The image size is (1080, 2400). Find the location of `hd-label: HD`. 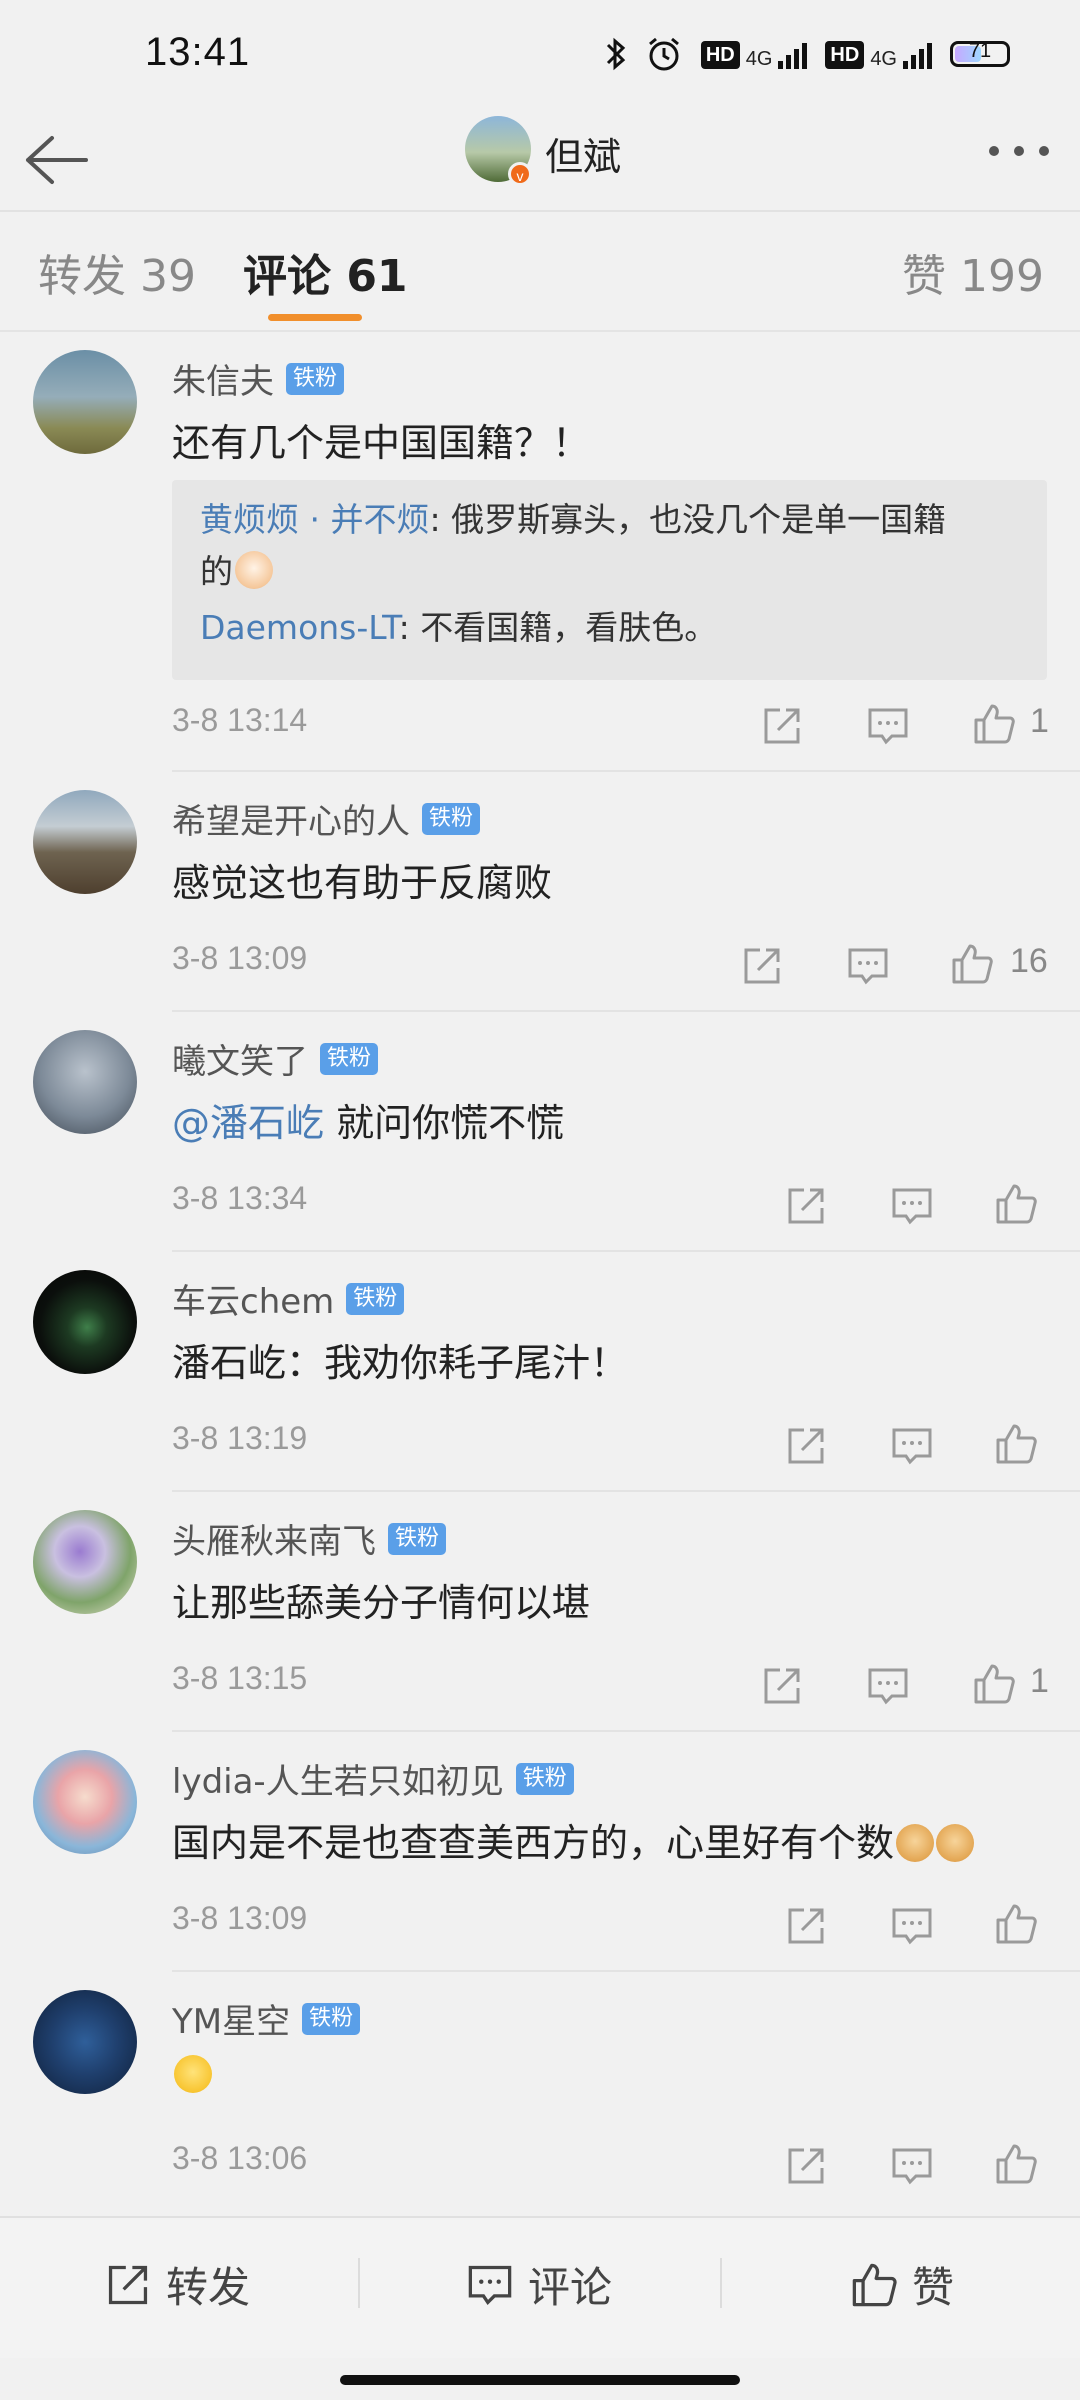

hd-label: HD is located at coordinates (720, 55).